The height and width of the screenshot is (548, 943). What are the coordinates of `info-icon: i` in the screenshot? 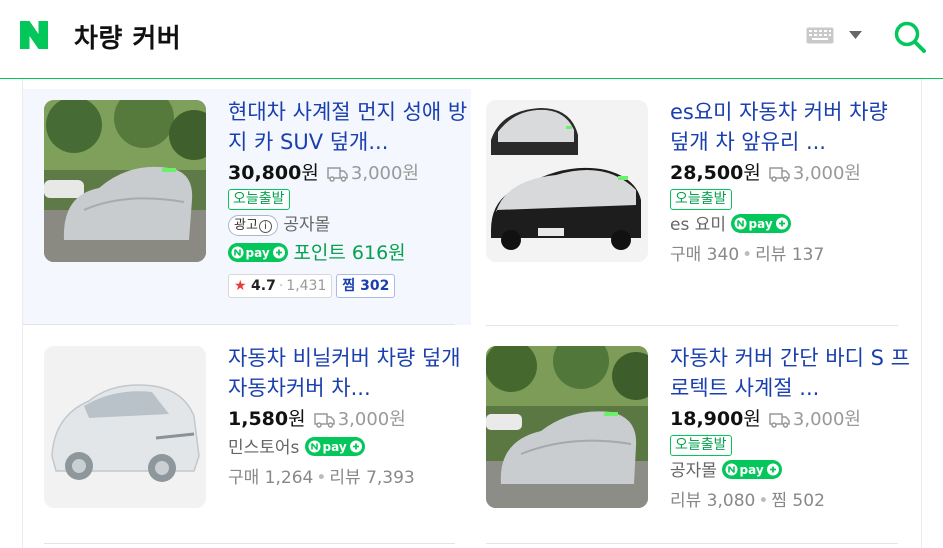 It's located at (265, 226).